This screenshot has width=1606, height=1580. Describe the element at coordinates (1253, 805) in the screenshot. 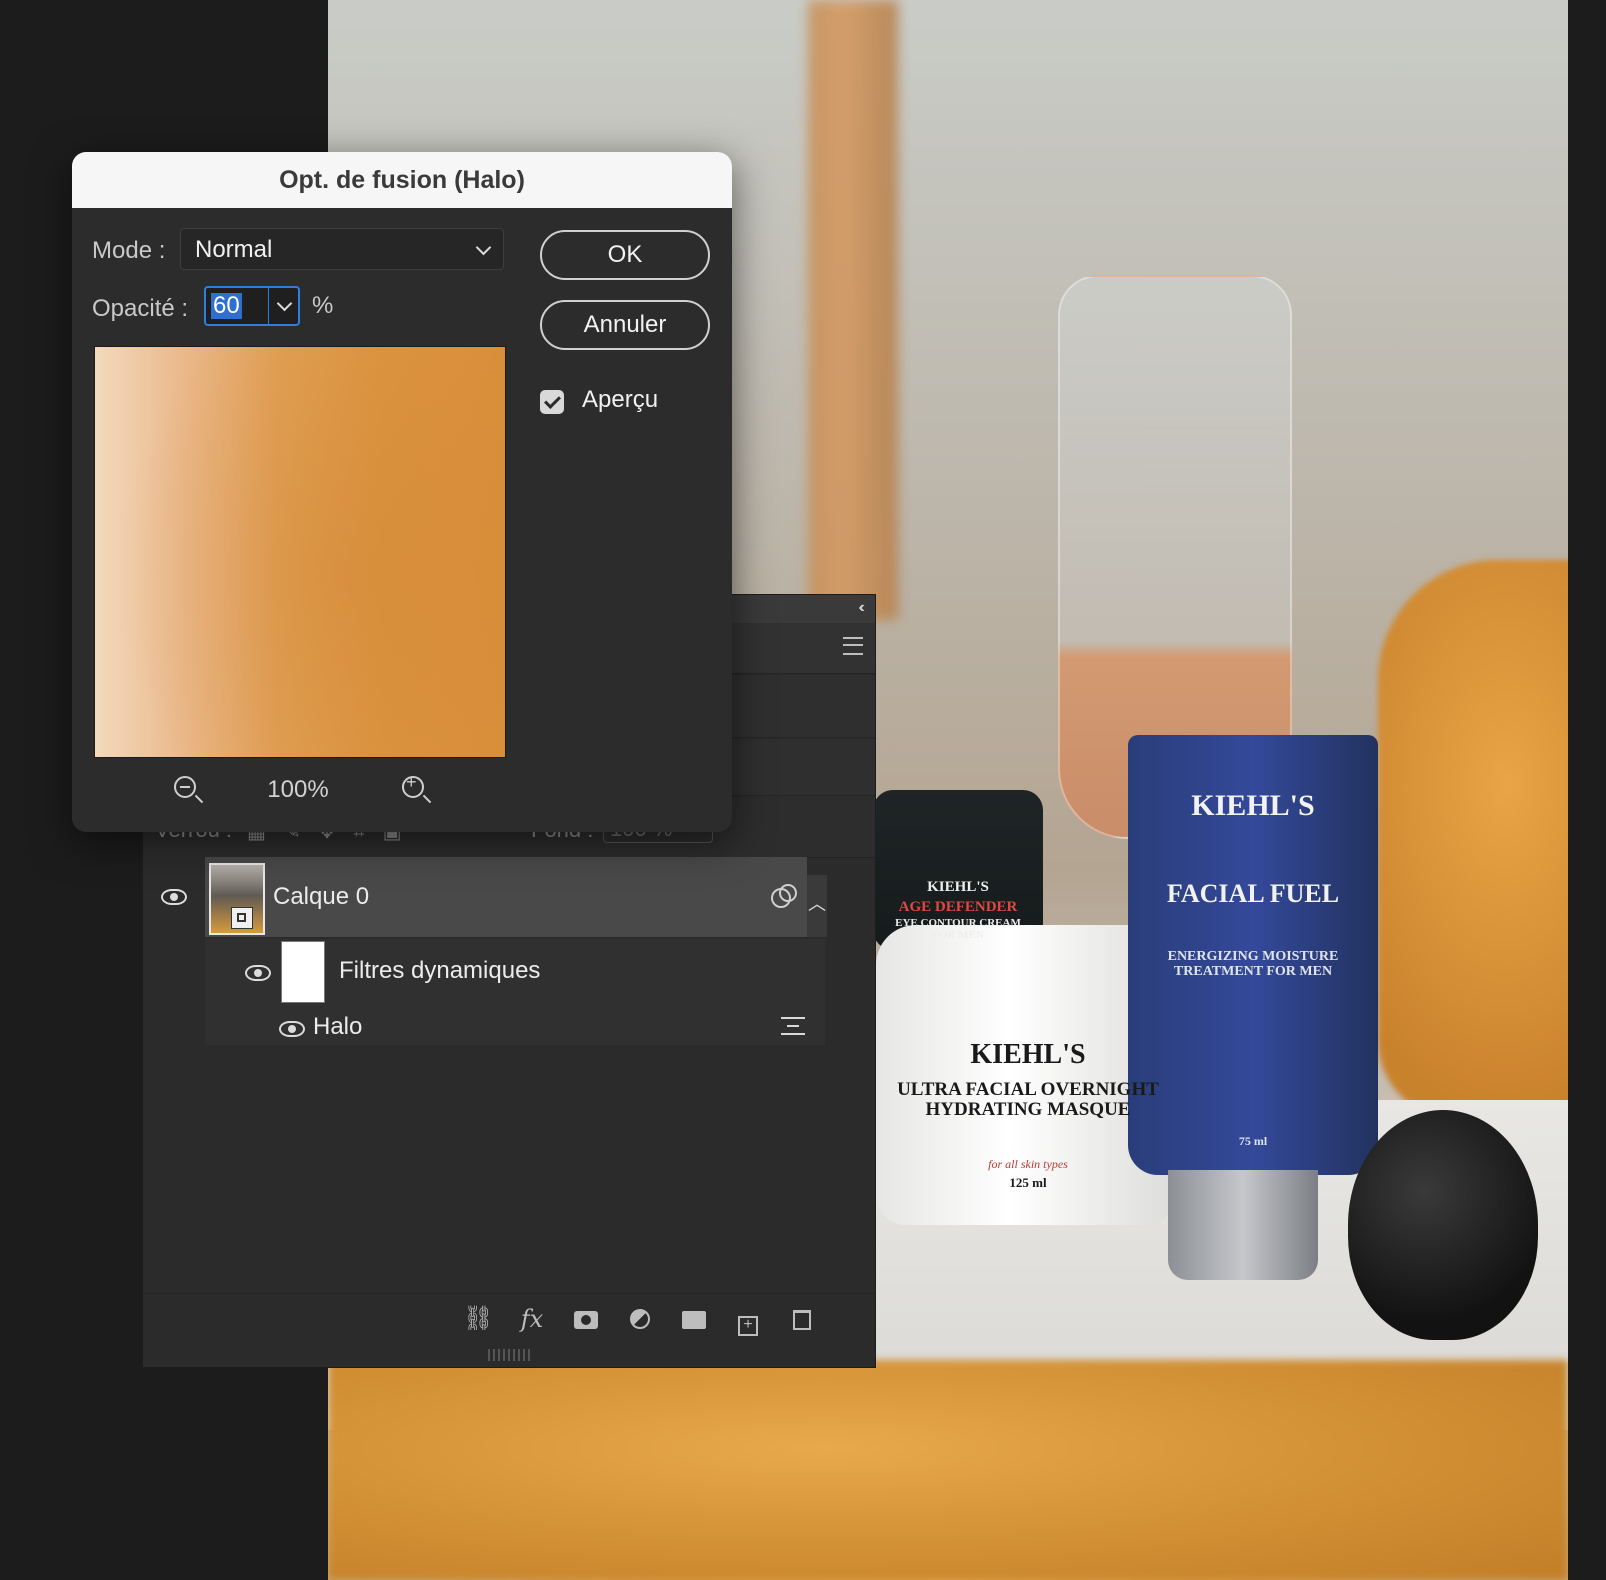

I see `tube-brand-label: KIEHL'S` at that location.